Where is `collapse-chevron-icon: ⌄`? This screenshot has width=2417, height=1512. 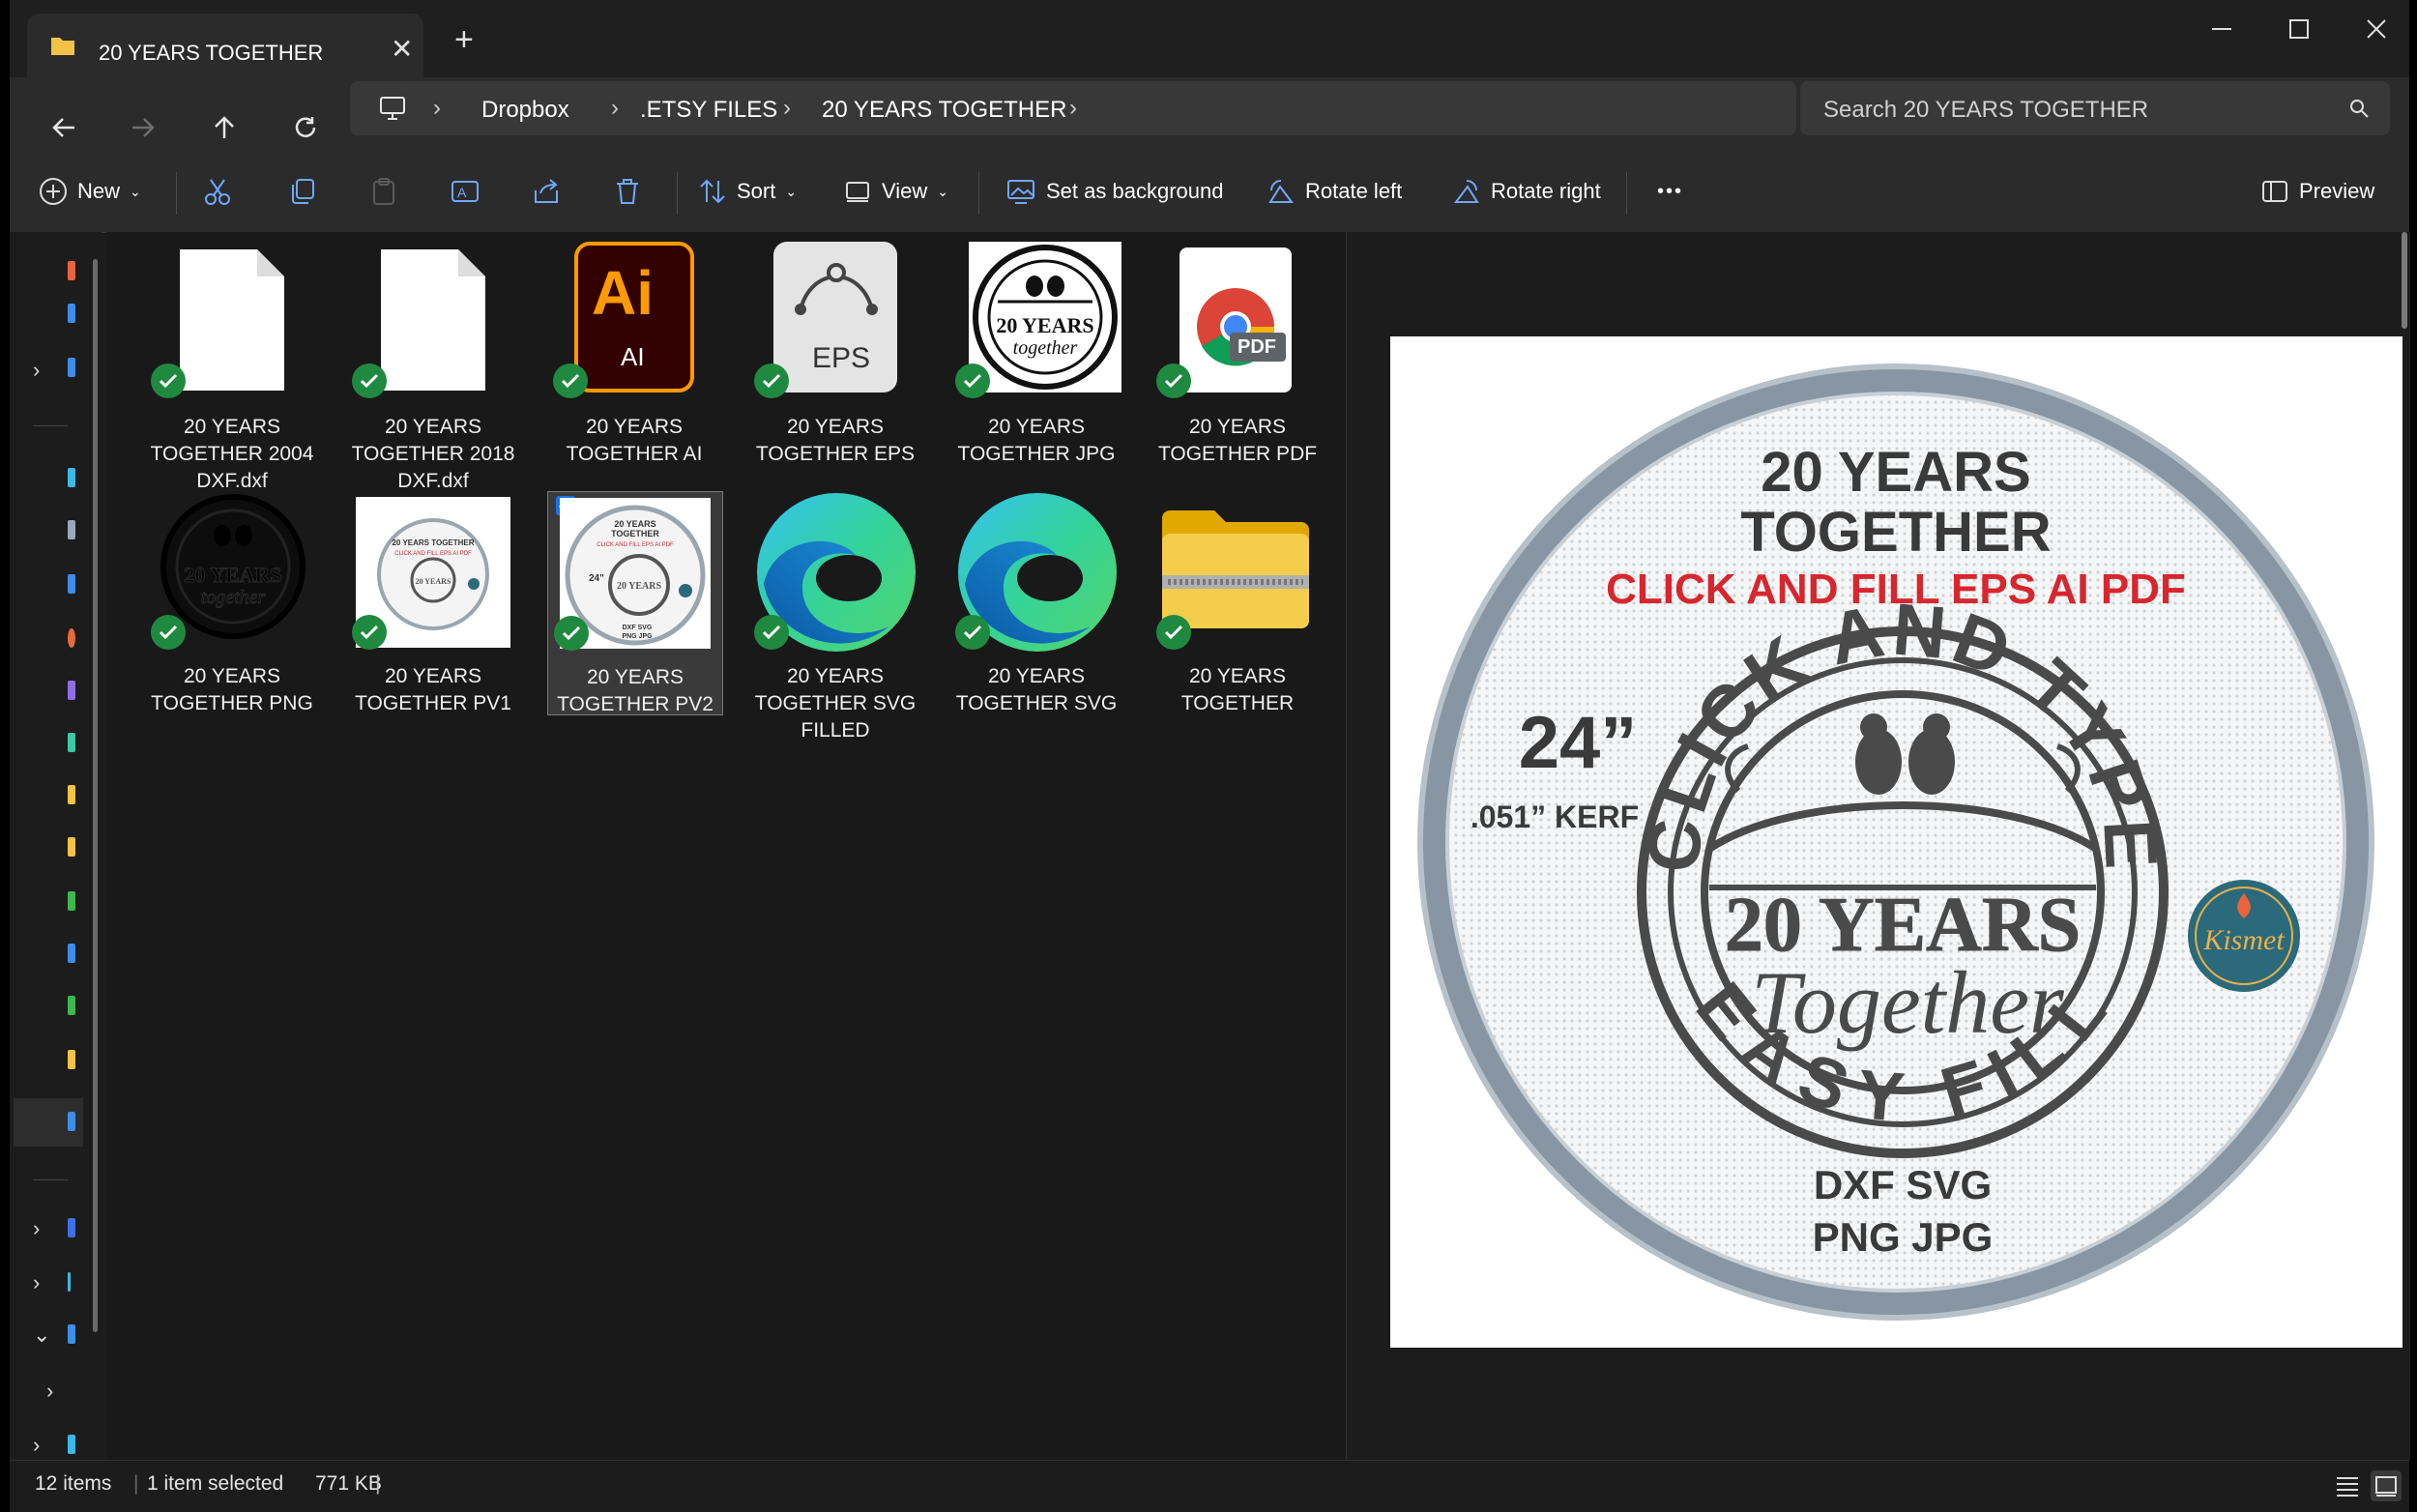 collapse-chevron-icon: ⌄ is located at coordinates (41, 1335).